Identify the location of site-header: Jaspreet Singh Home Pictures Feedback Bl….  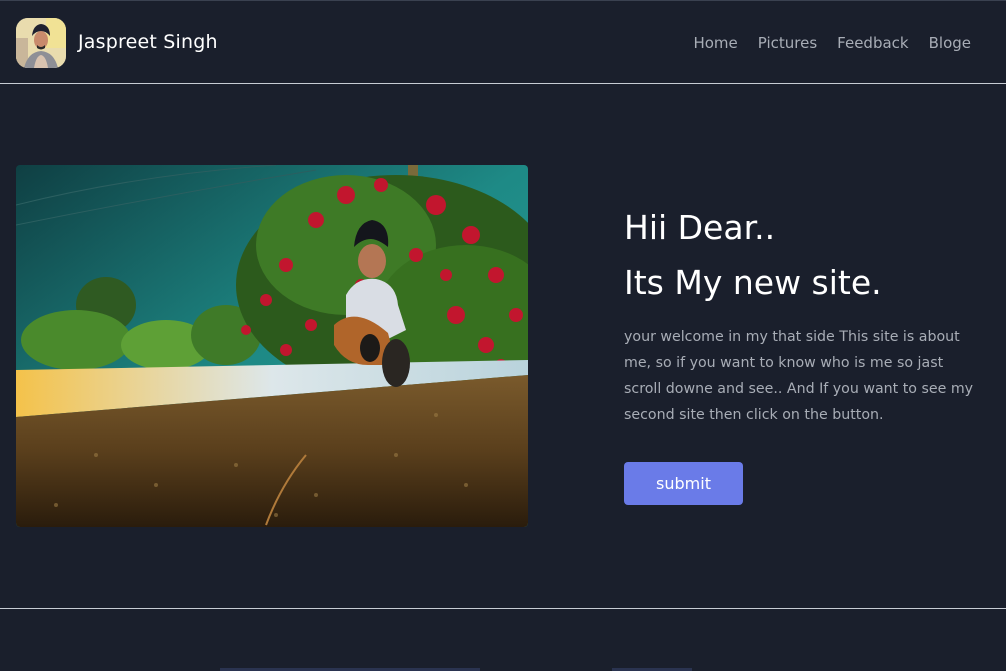
(503, 42).